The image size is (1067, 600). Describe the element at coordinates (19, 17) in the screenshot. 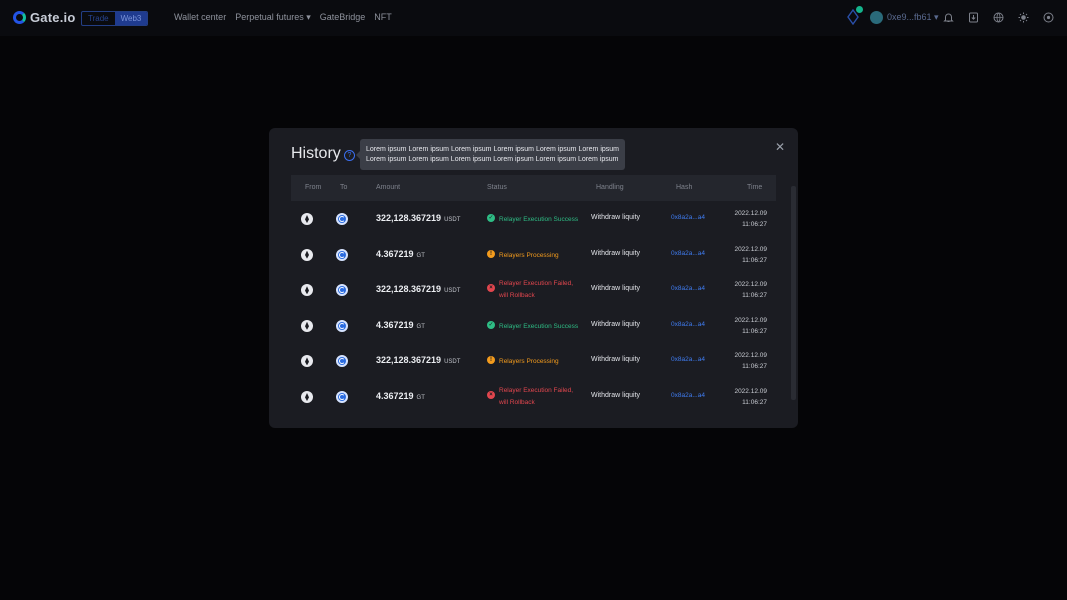

I see `gateio-logo-icon` at that location.